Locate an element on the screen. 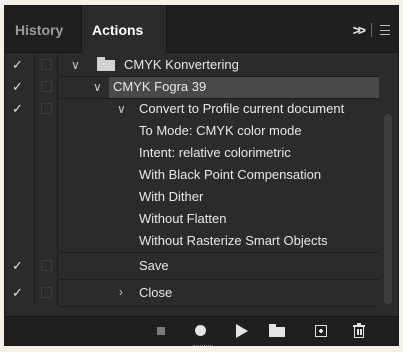  divider is located at coordinates (371, 30).